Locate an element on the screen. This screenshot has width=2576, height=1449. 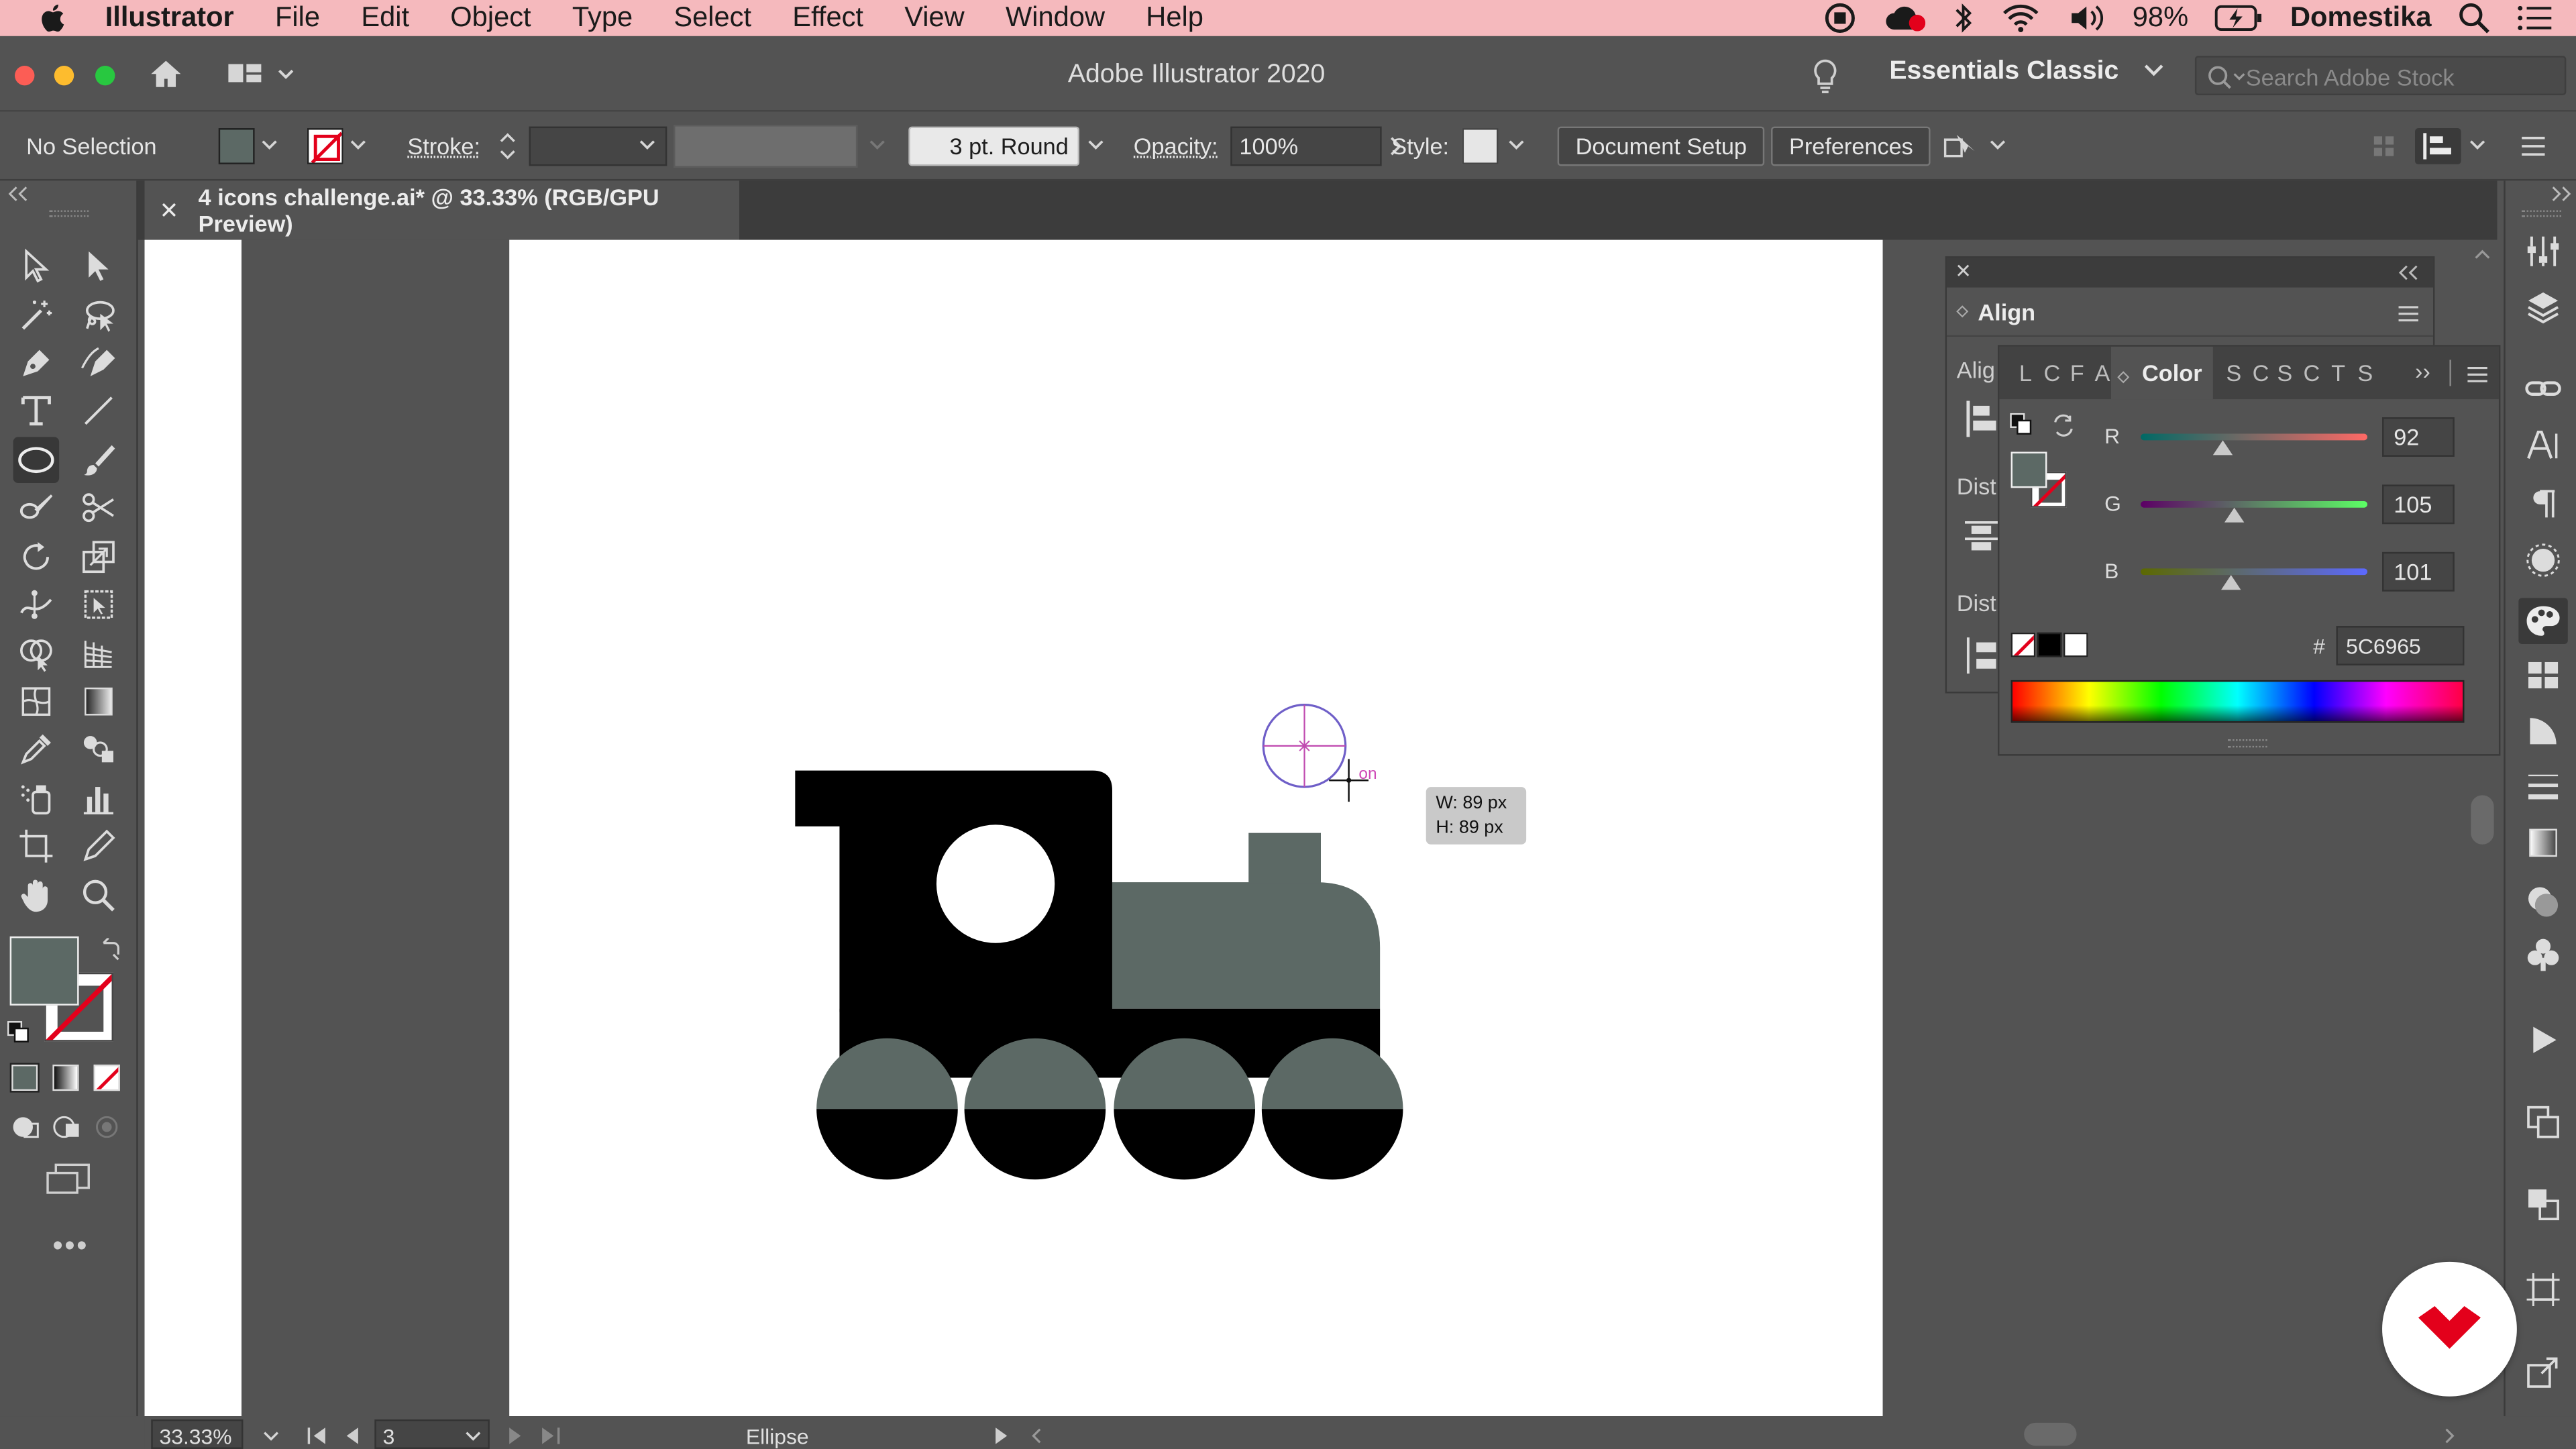
draw-behind-icon is located at coordinates (67, 1127).